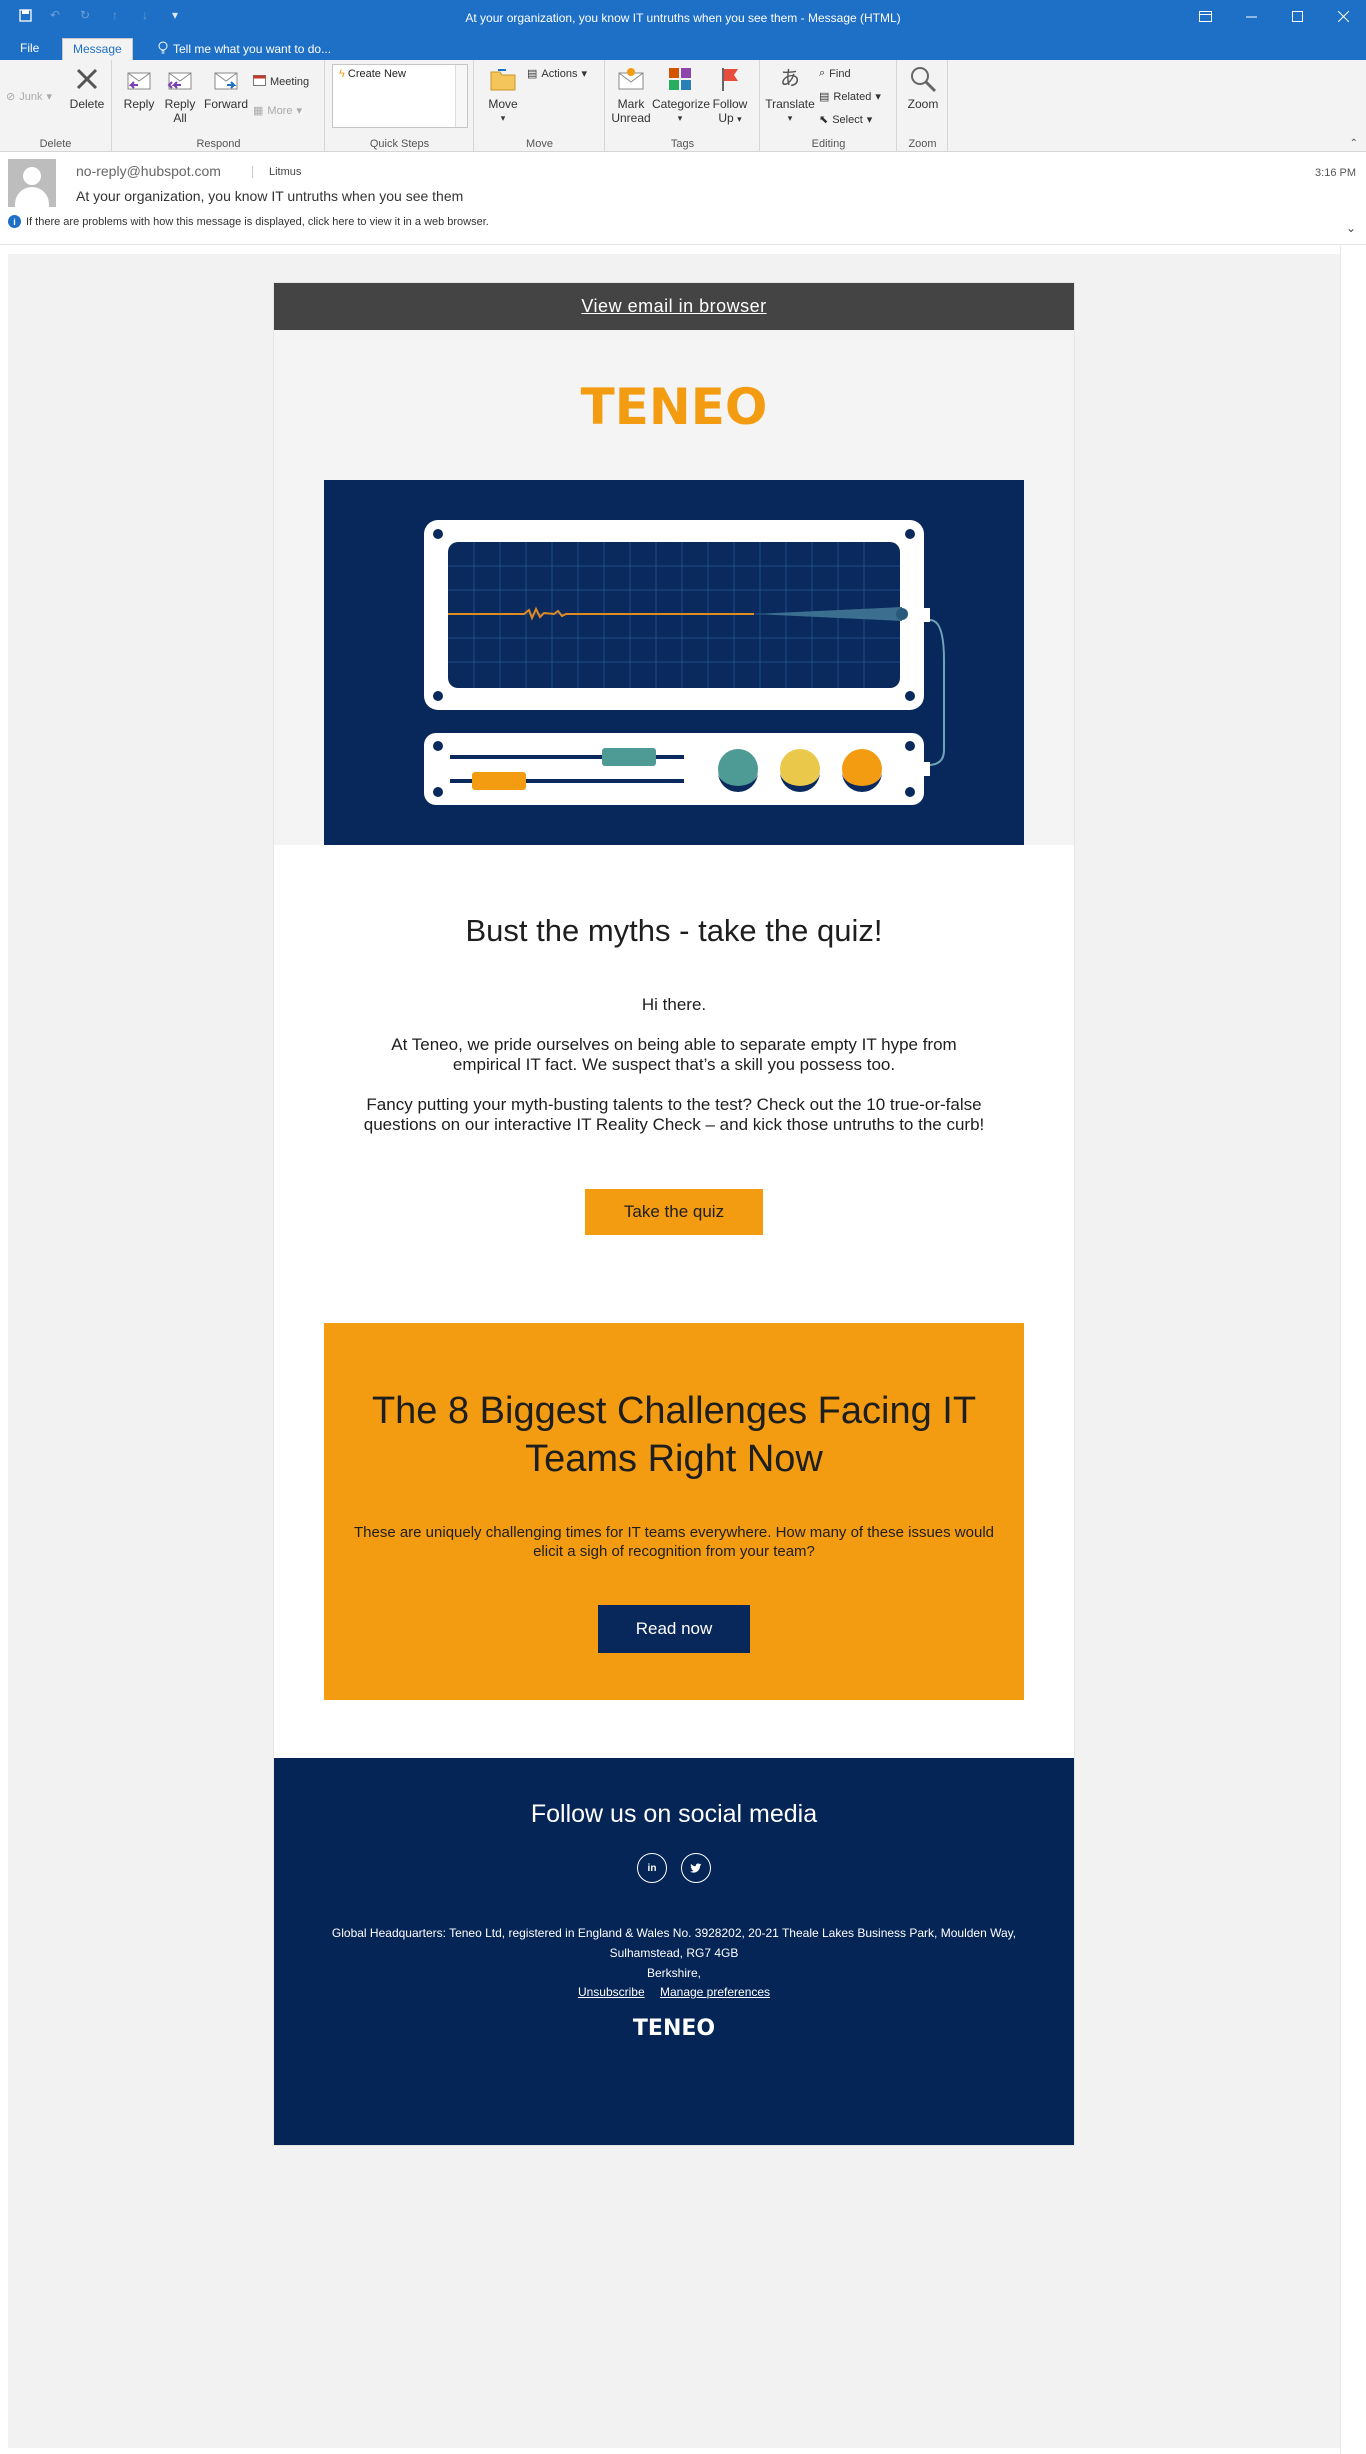 The height and width of the screenshot is (2454, 1366). Describe the element at coordinates (631, 94) in the screenshot. I see `mark-unread-button: Mark Unread` at that location.